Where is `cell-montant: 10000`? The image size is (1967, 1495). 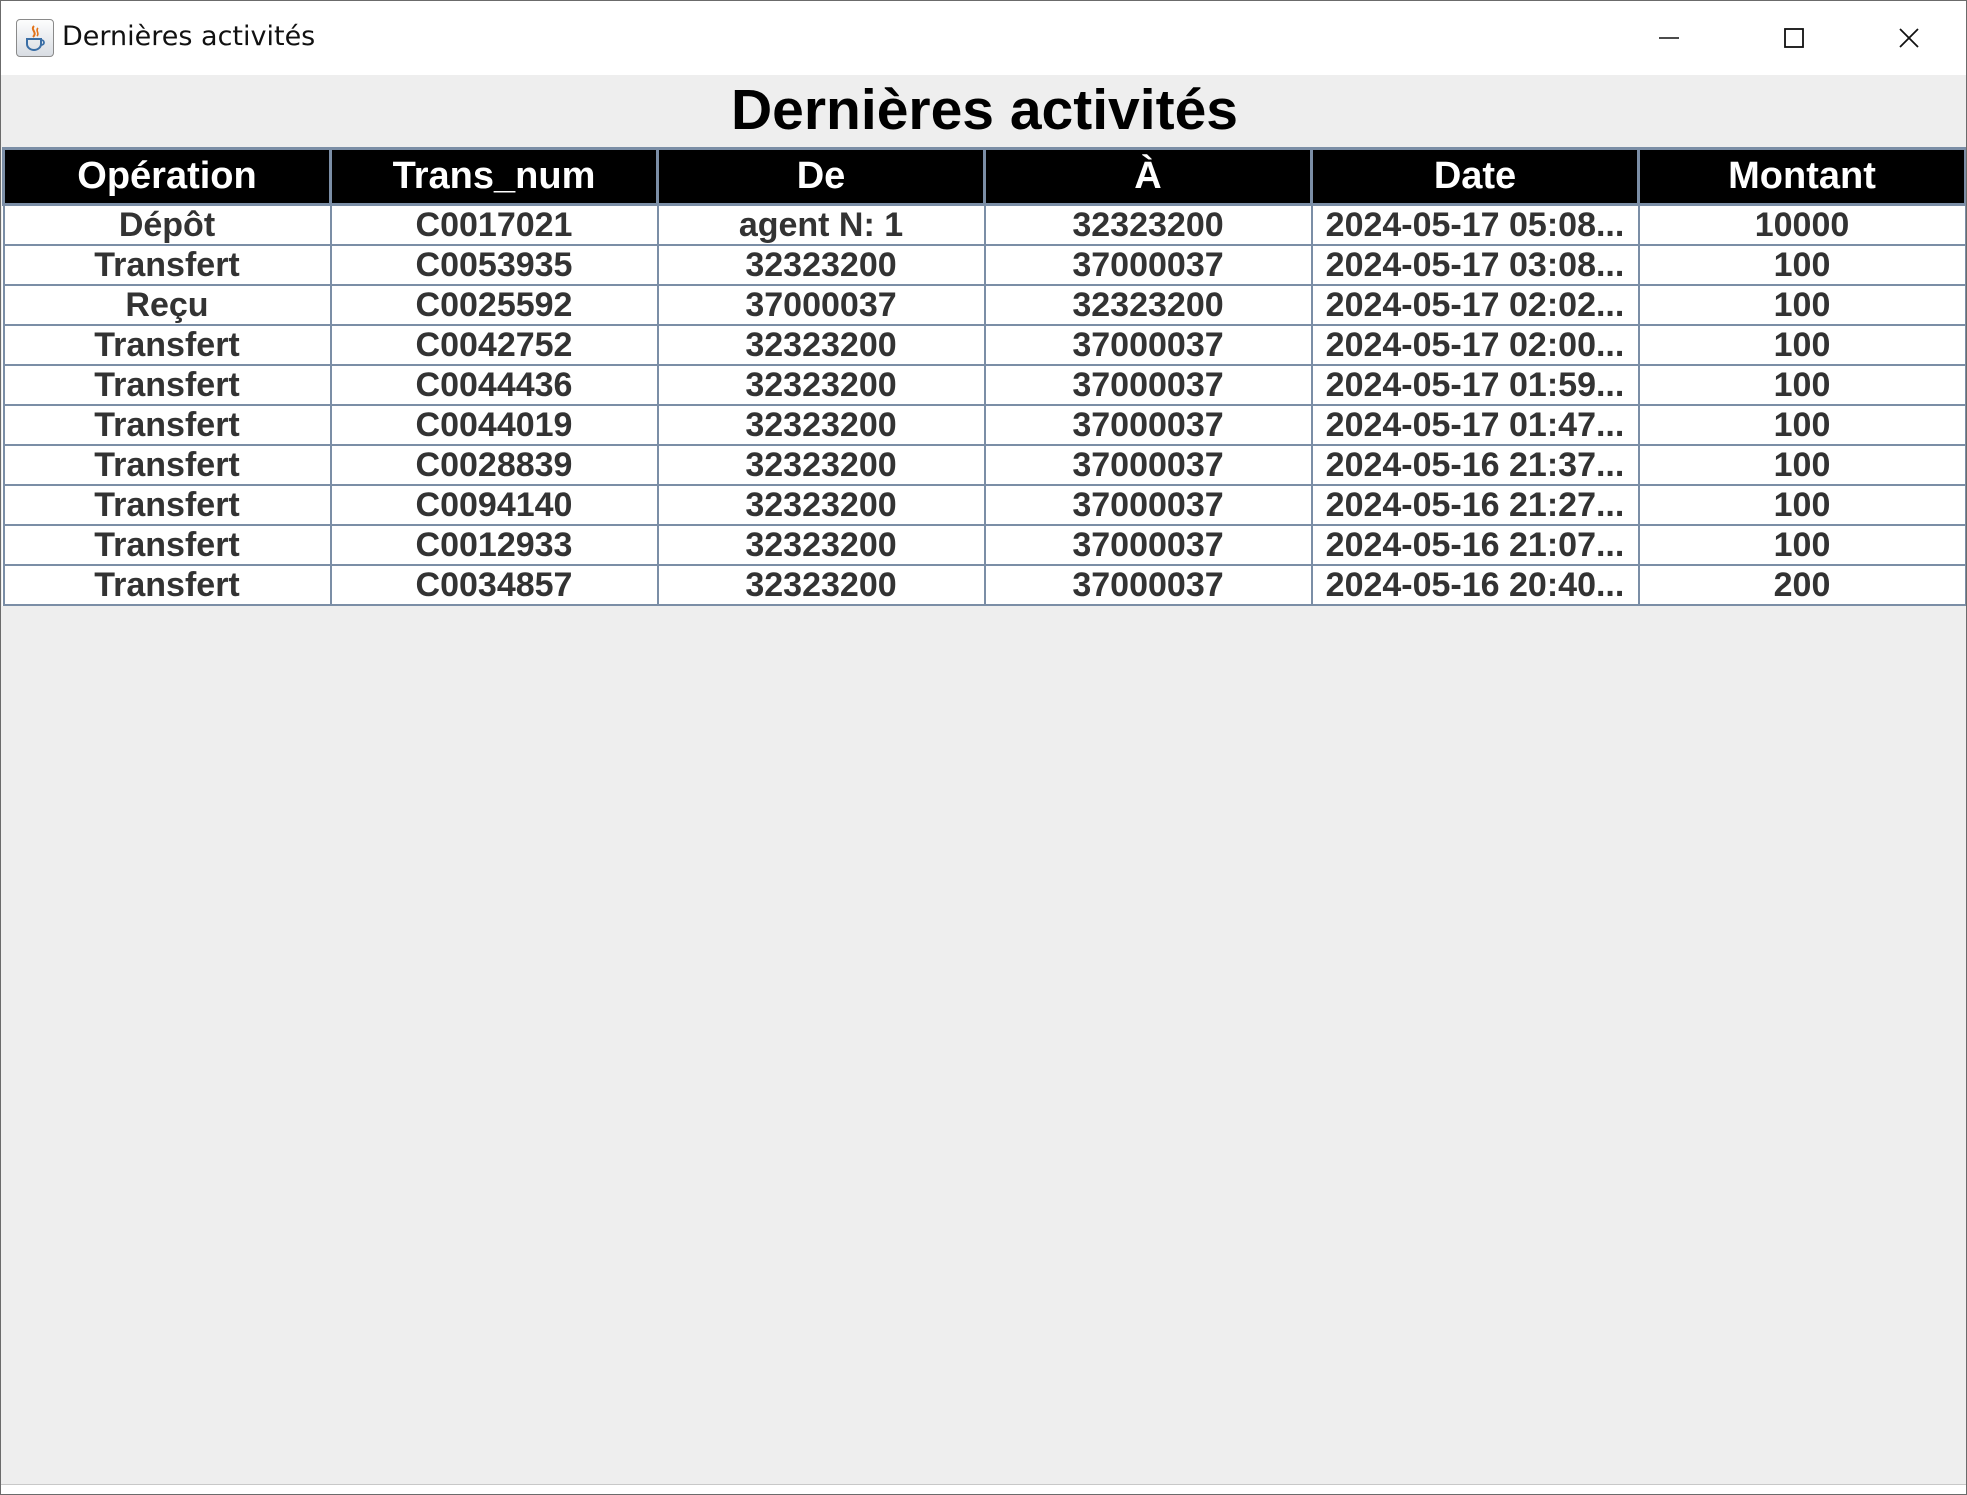
cell-montant: 10000 is located at coordinates (1801, 224).